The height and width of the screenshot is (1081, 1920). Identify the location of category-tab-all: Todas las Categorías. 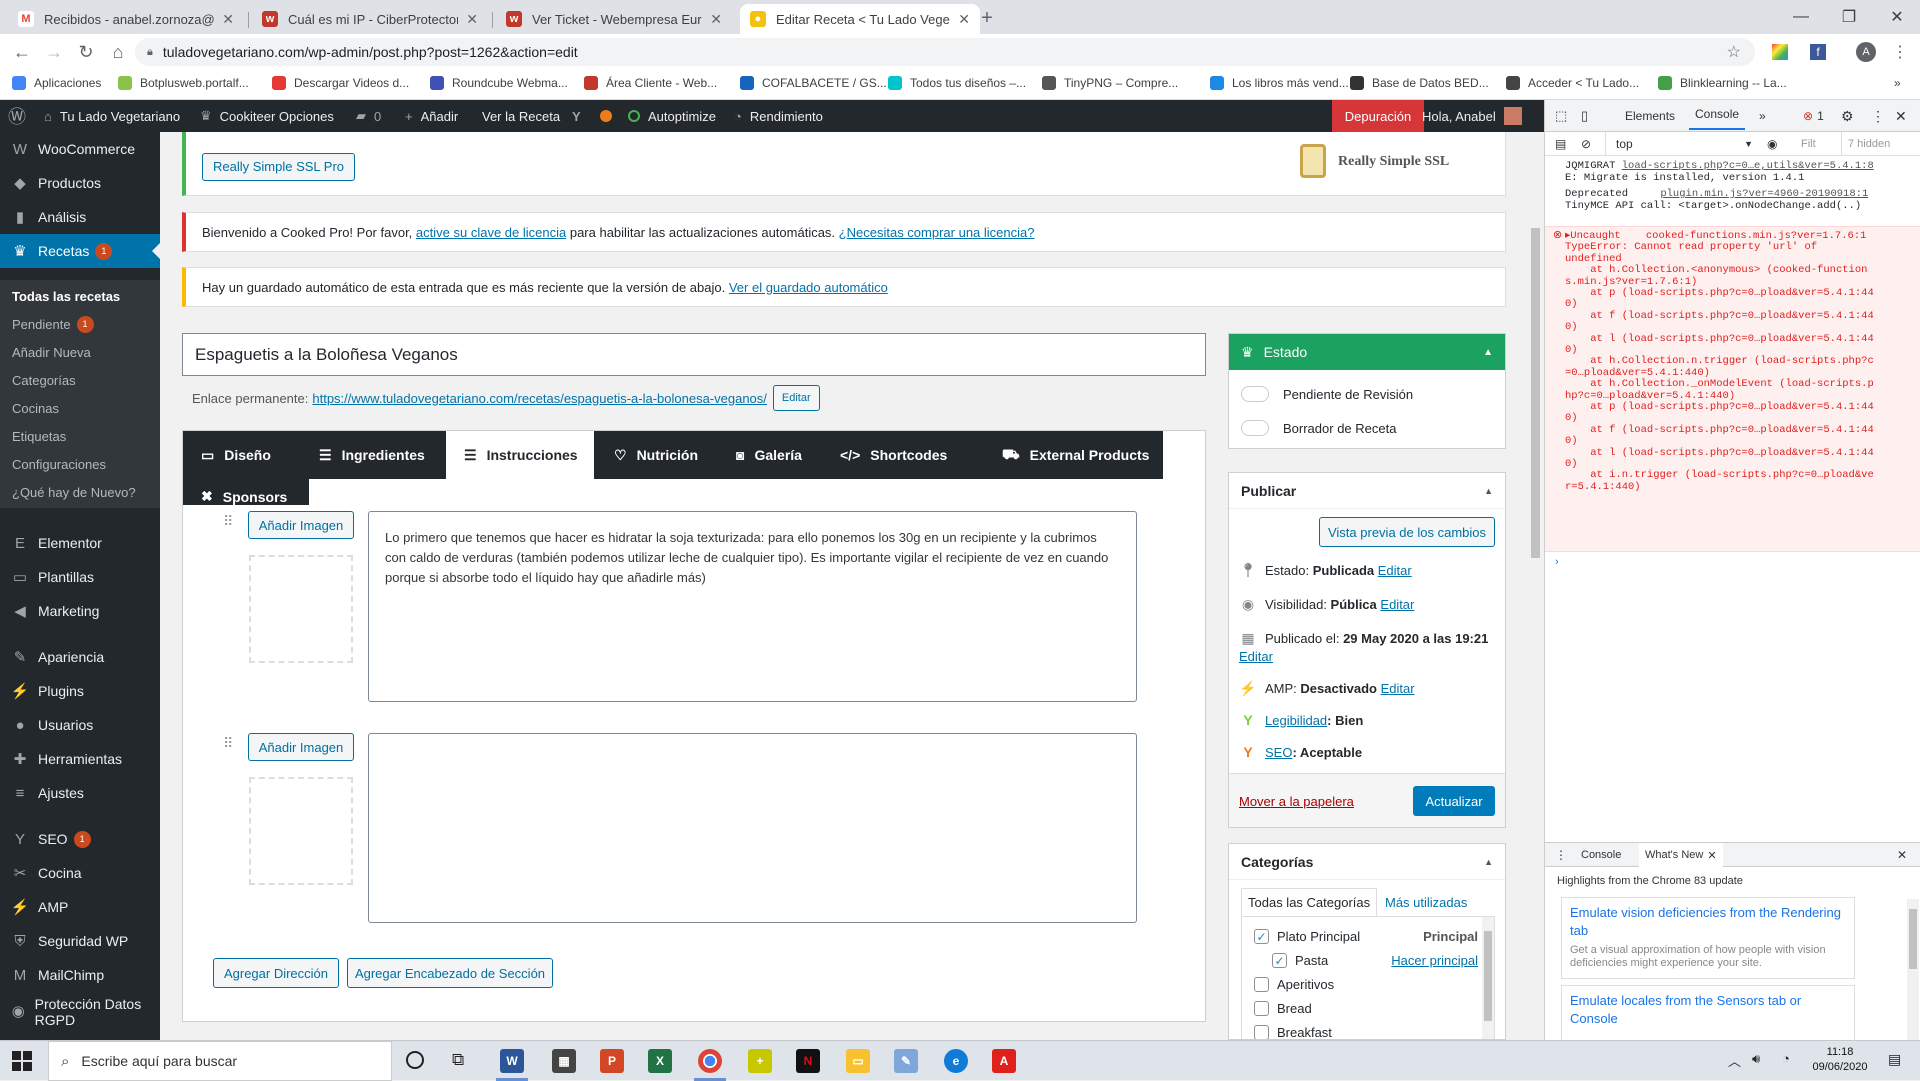
(1309, 902).